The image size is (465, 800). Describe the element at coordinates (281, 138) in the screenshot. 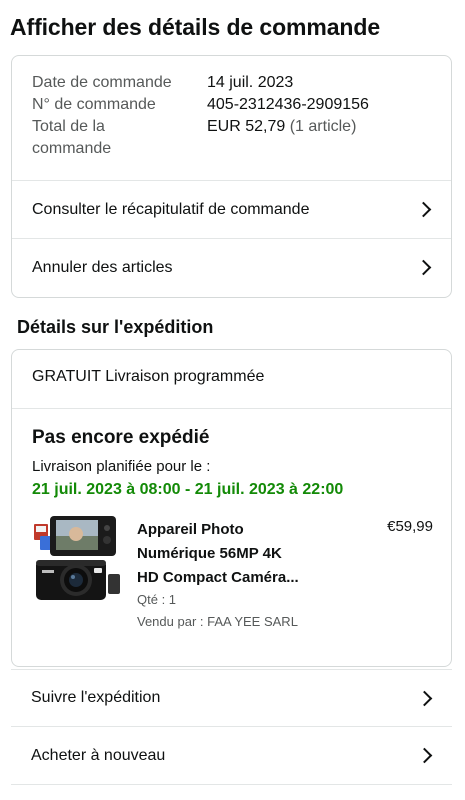

I see `order-total-value: EUR 52,79 (1 article)` at that location.